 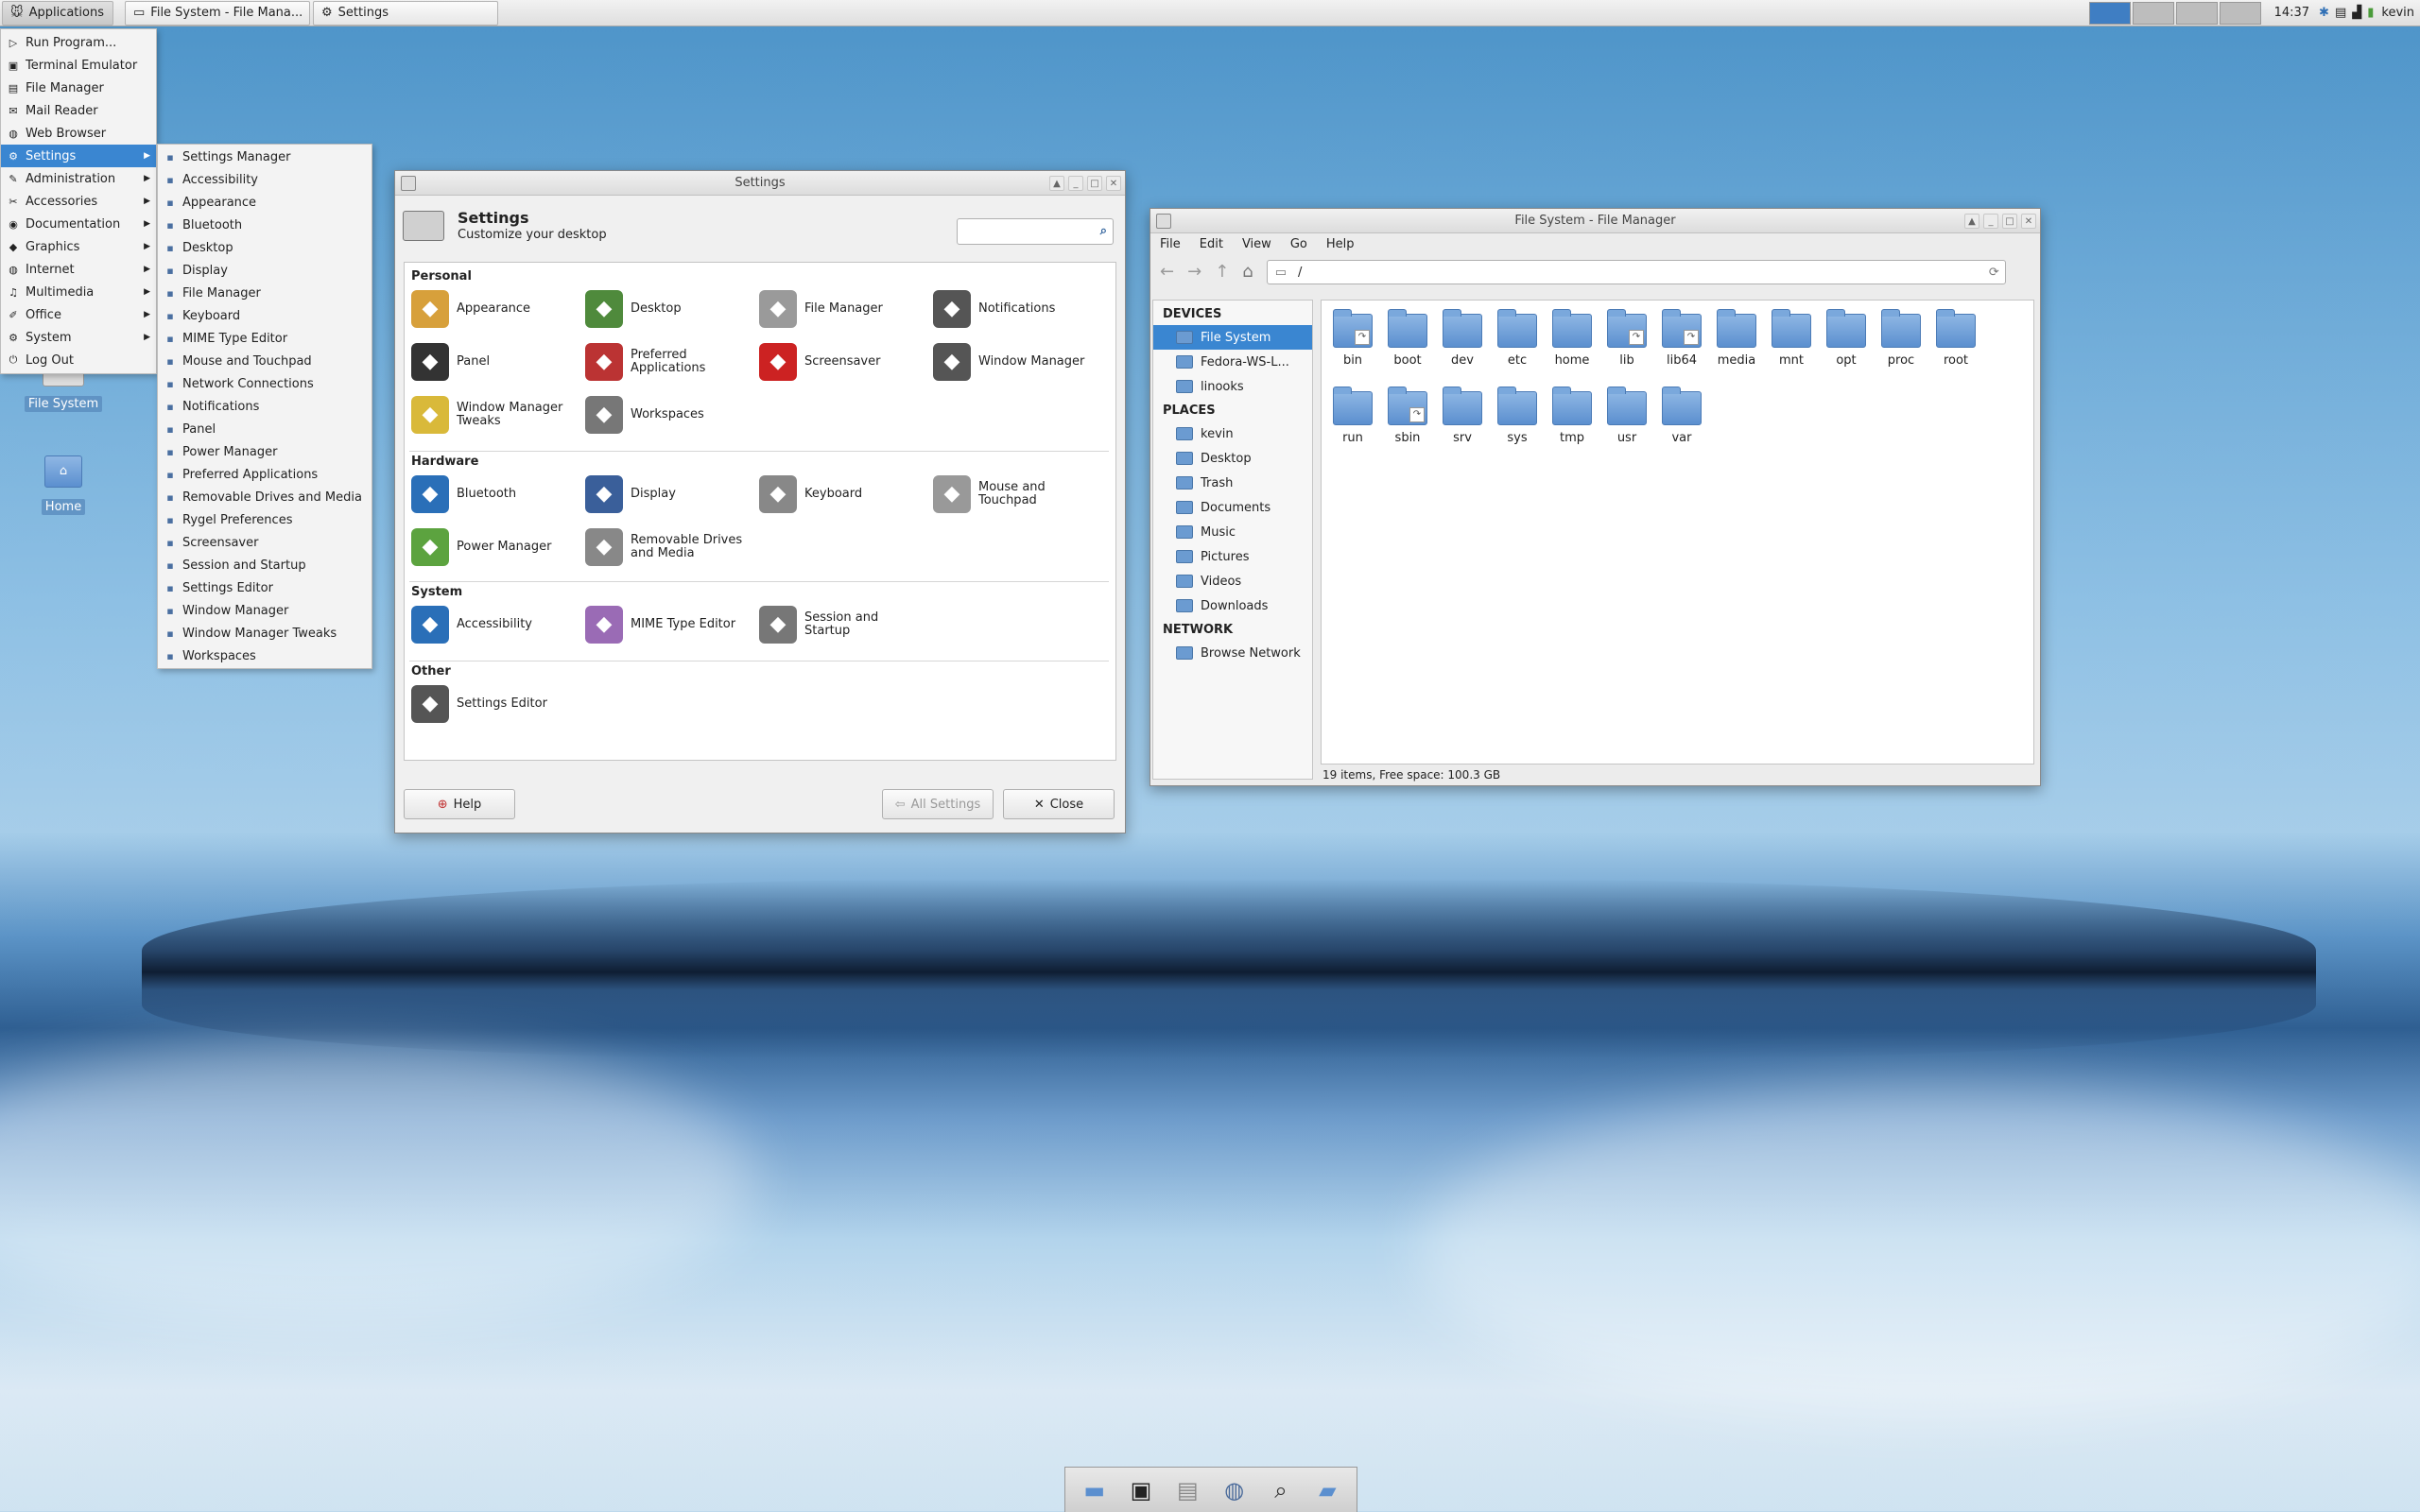 What do you see at coordinates (1232, 605) in the screenshot?
I see `sidebar-item-downloads: Downloads` at bounding box center [1232, 605].